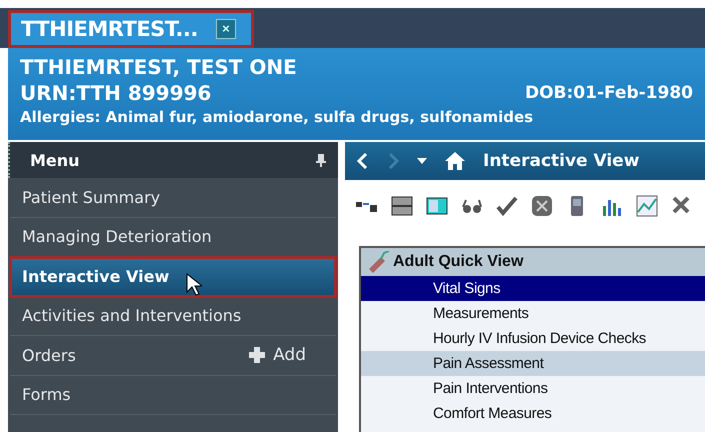 This screenshot has height=432, width=705. Describe the element at coordinates (533, 338) in the screenshot. I see `section-row: Hourly IV Infusion Device Checks` at that location.